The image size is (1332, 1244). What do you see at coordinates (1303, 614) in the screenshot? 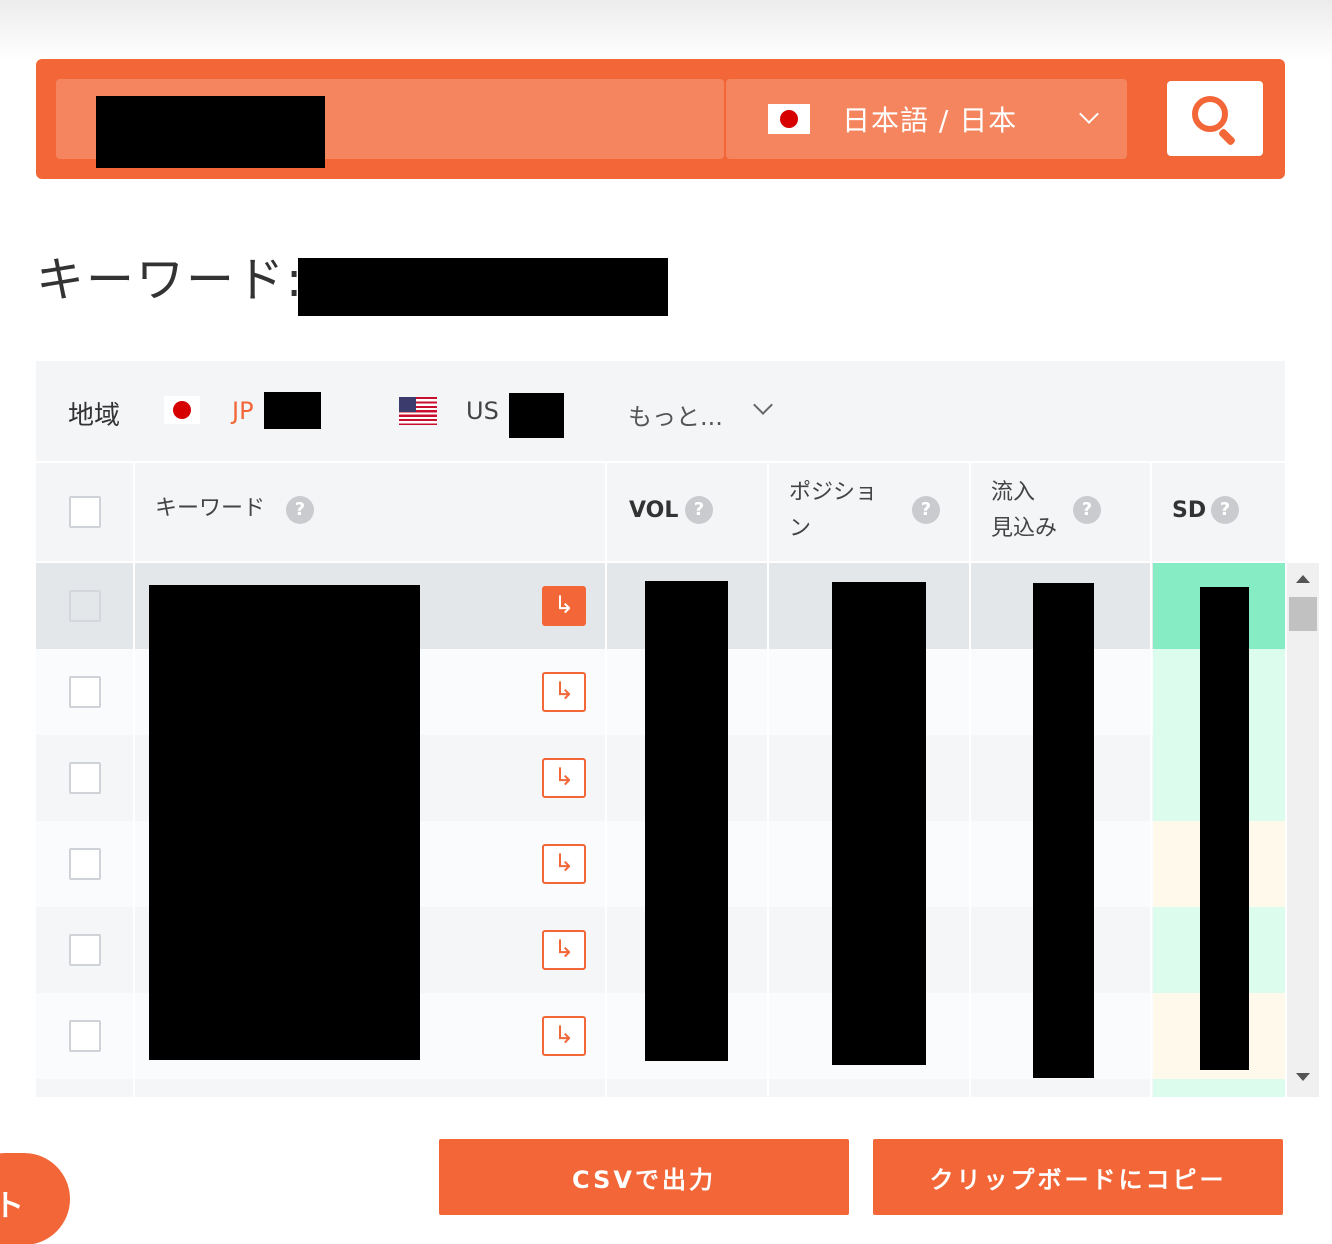
I see `scroll-thumb` at bounding box center [1303, 614].